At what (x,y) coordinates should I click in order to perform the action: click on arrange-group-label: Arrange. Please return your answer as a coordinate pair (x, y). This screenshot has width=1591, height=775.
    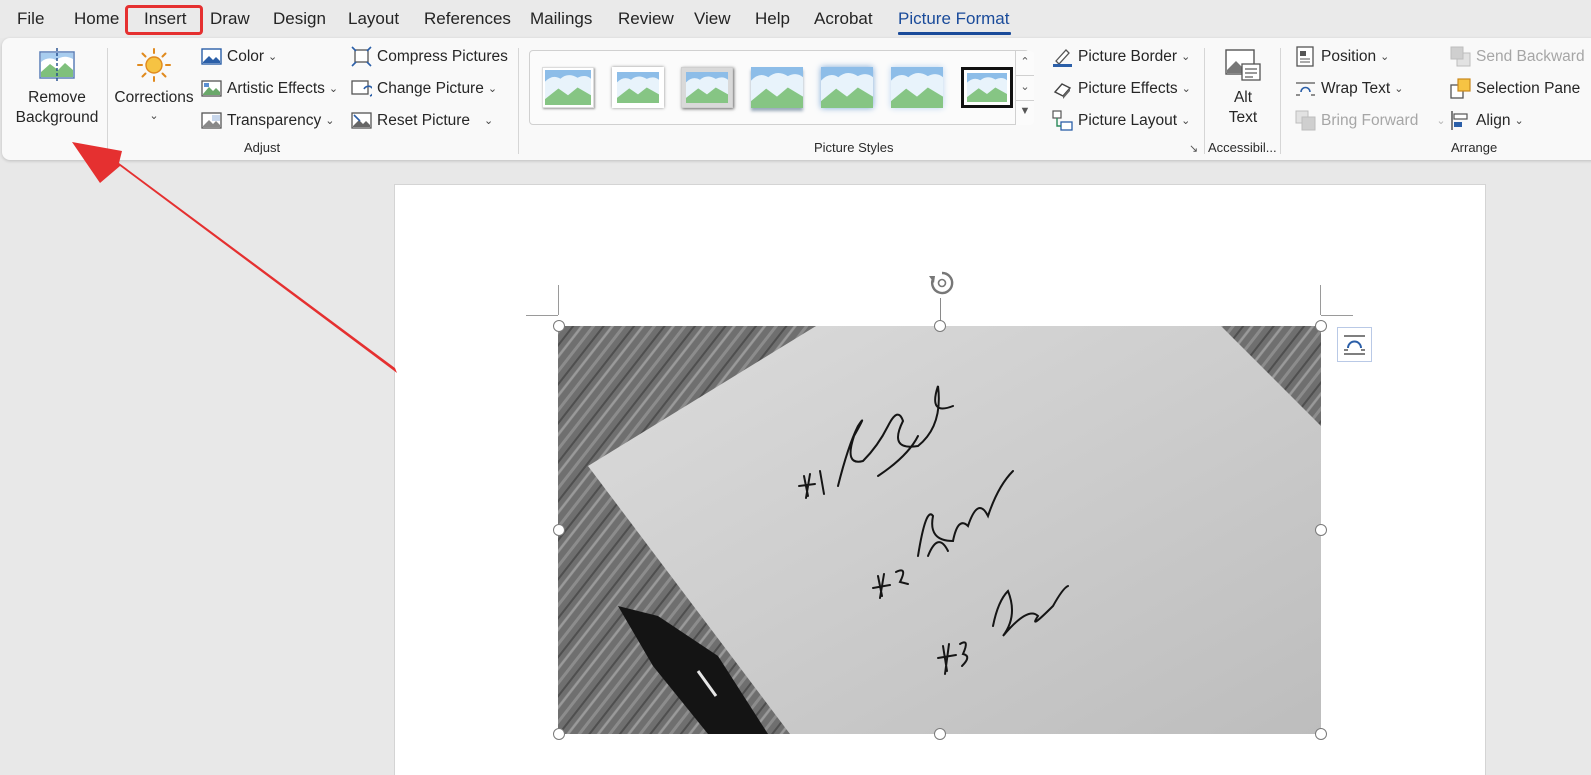
    Looking at the image, I should click on (1474, 147).